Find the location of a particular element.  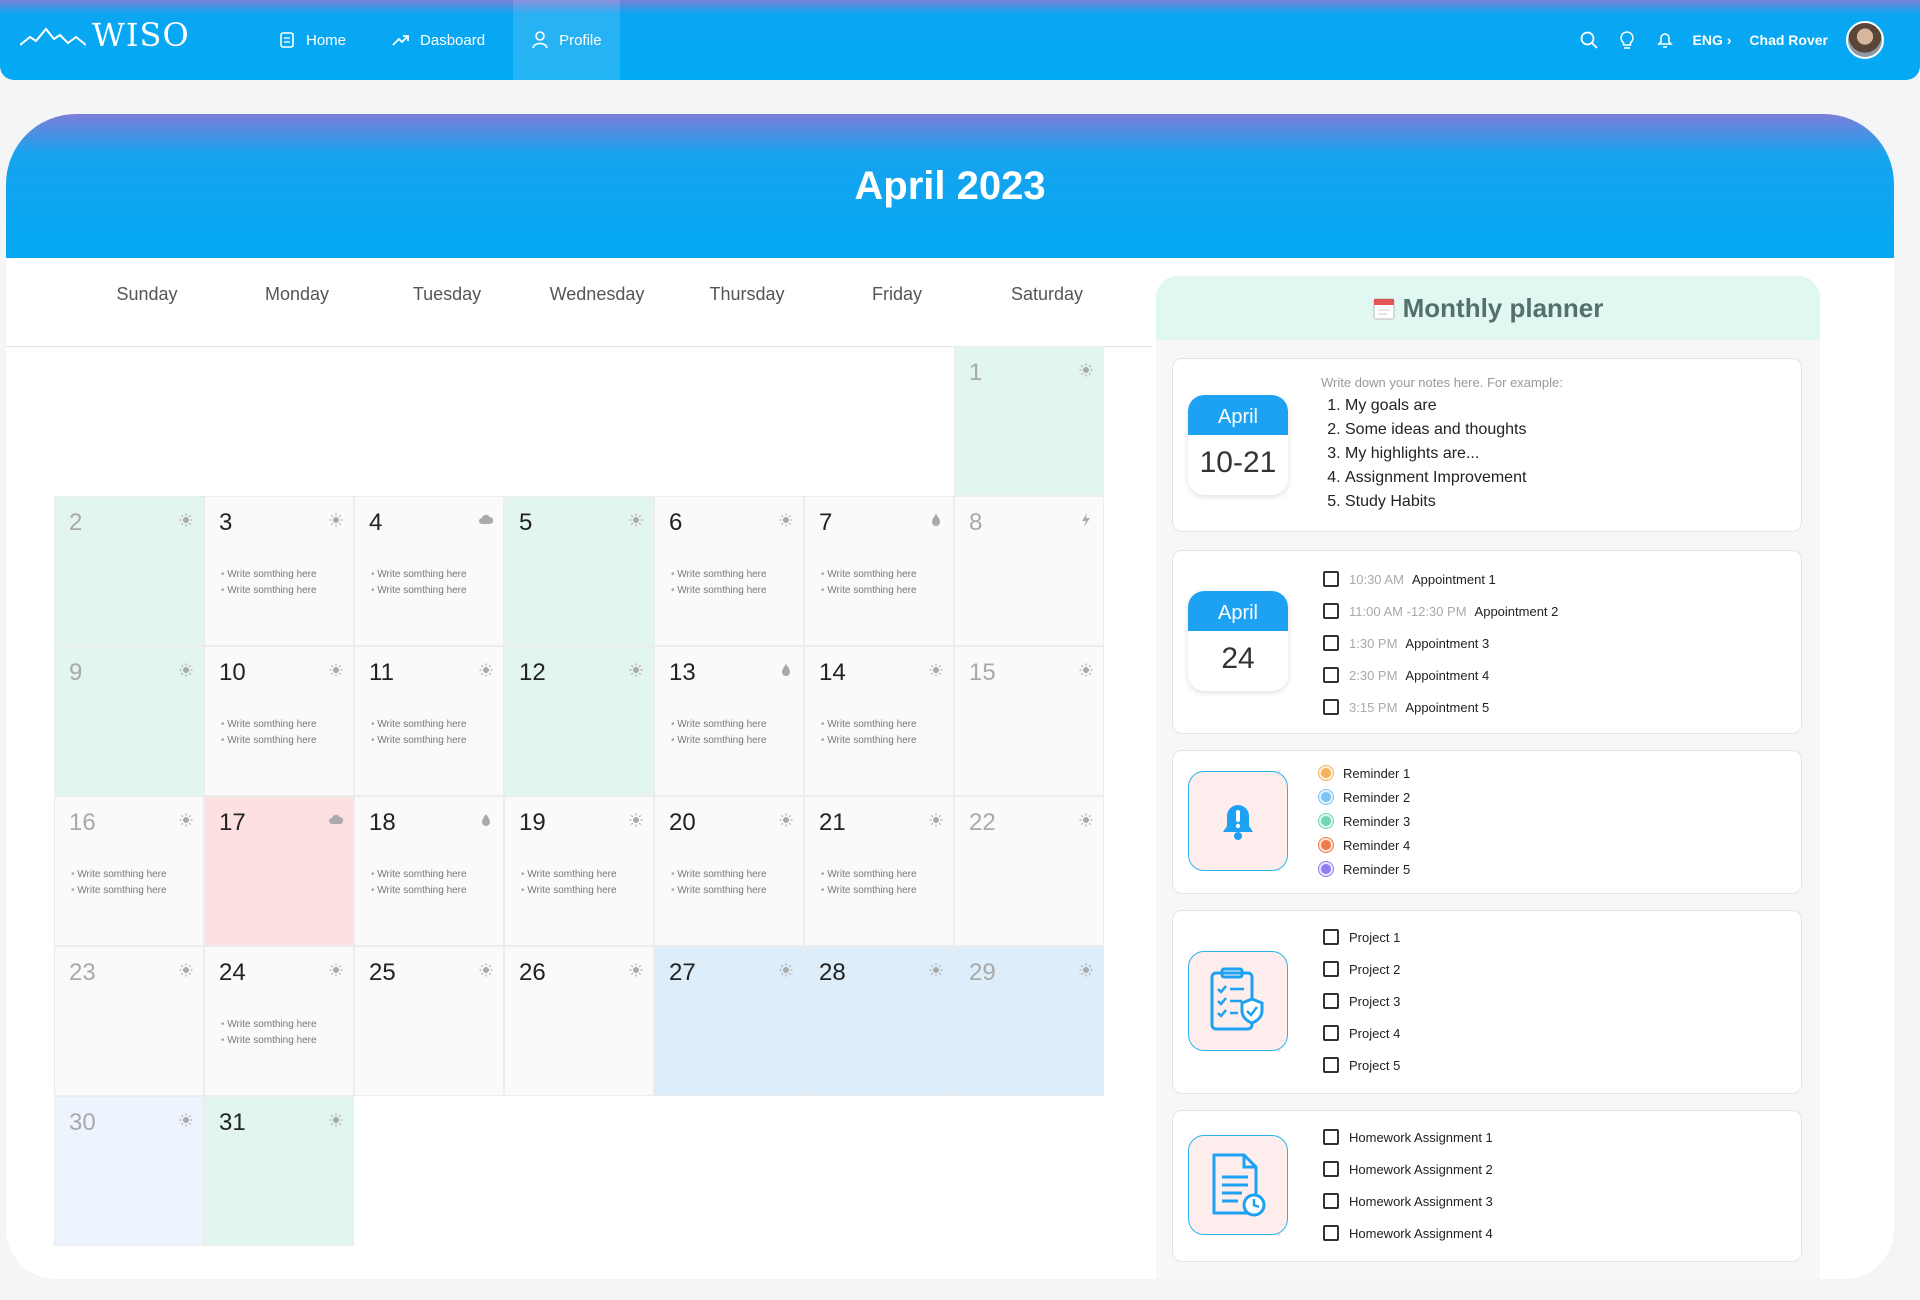

day-cell: 10 Write somthing hereWrite somthing here is located at coordinates (279, 721).